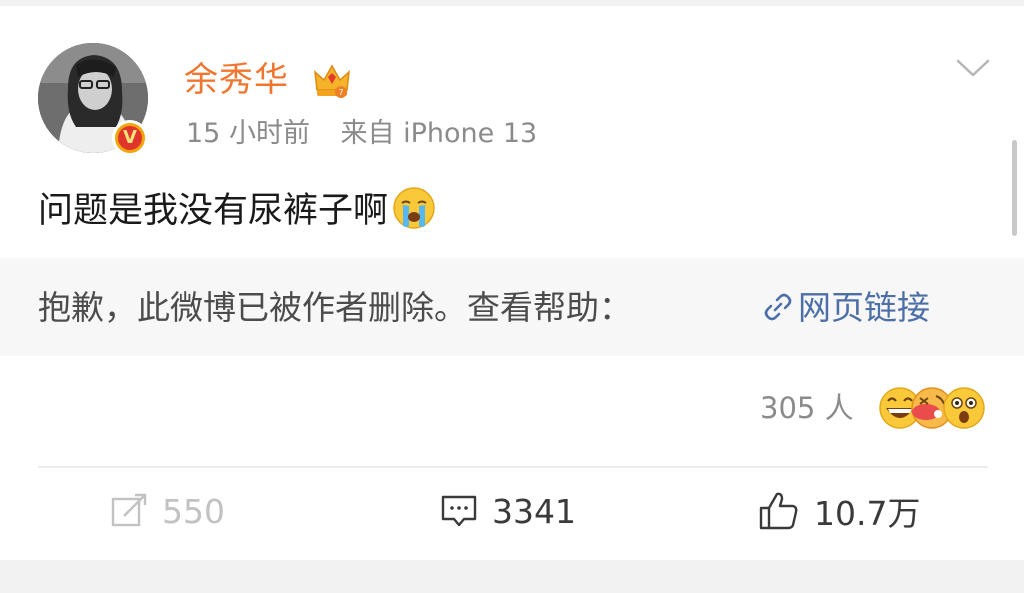  What do you see at coordinates (964, 408) in the screenshot?
I see `surprised-emoji-icon` at bounding box center [964, 408].